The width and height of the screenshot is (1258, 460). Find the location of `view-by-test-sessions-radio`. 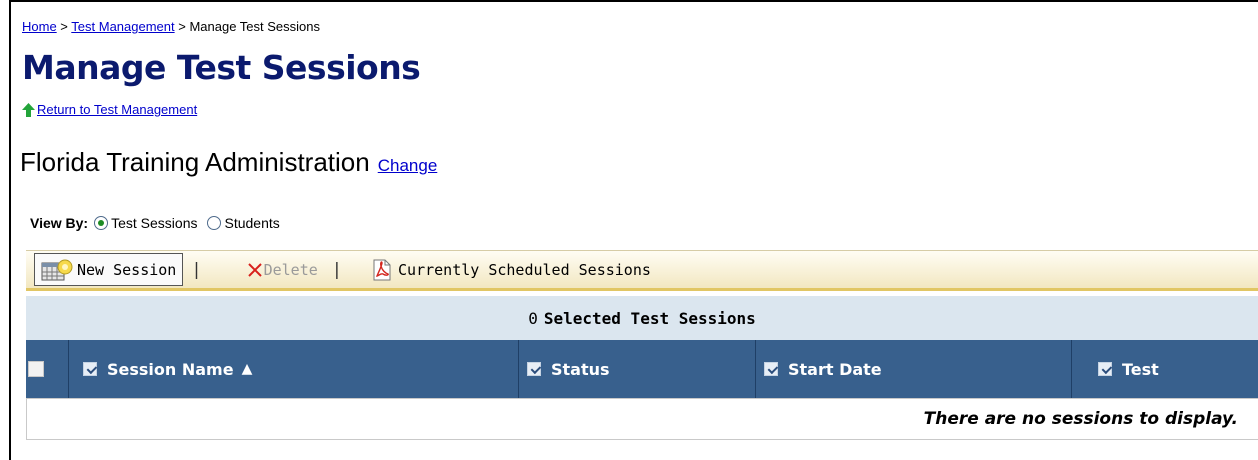

view-by-test-sessions-radio is located at coordinates (101, 223).